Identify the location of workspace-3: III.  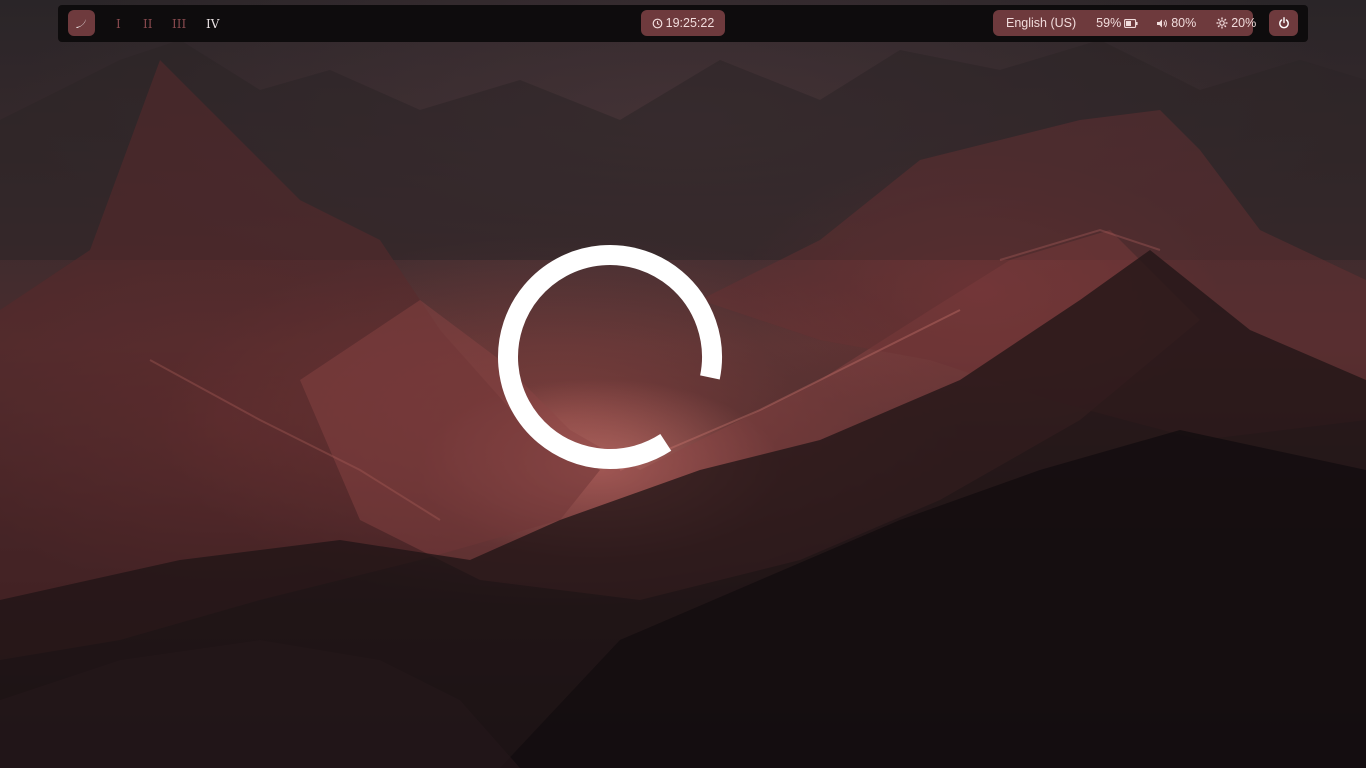
(179, 24).